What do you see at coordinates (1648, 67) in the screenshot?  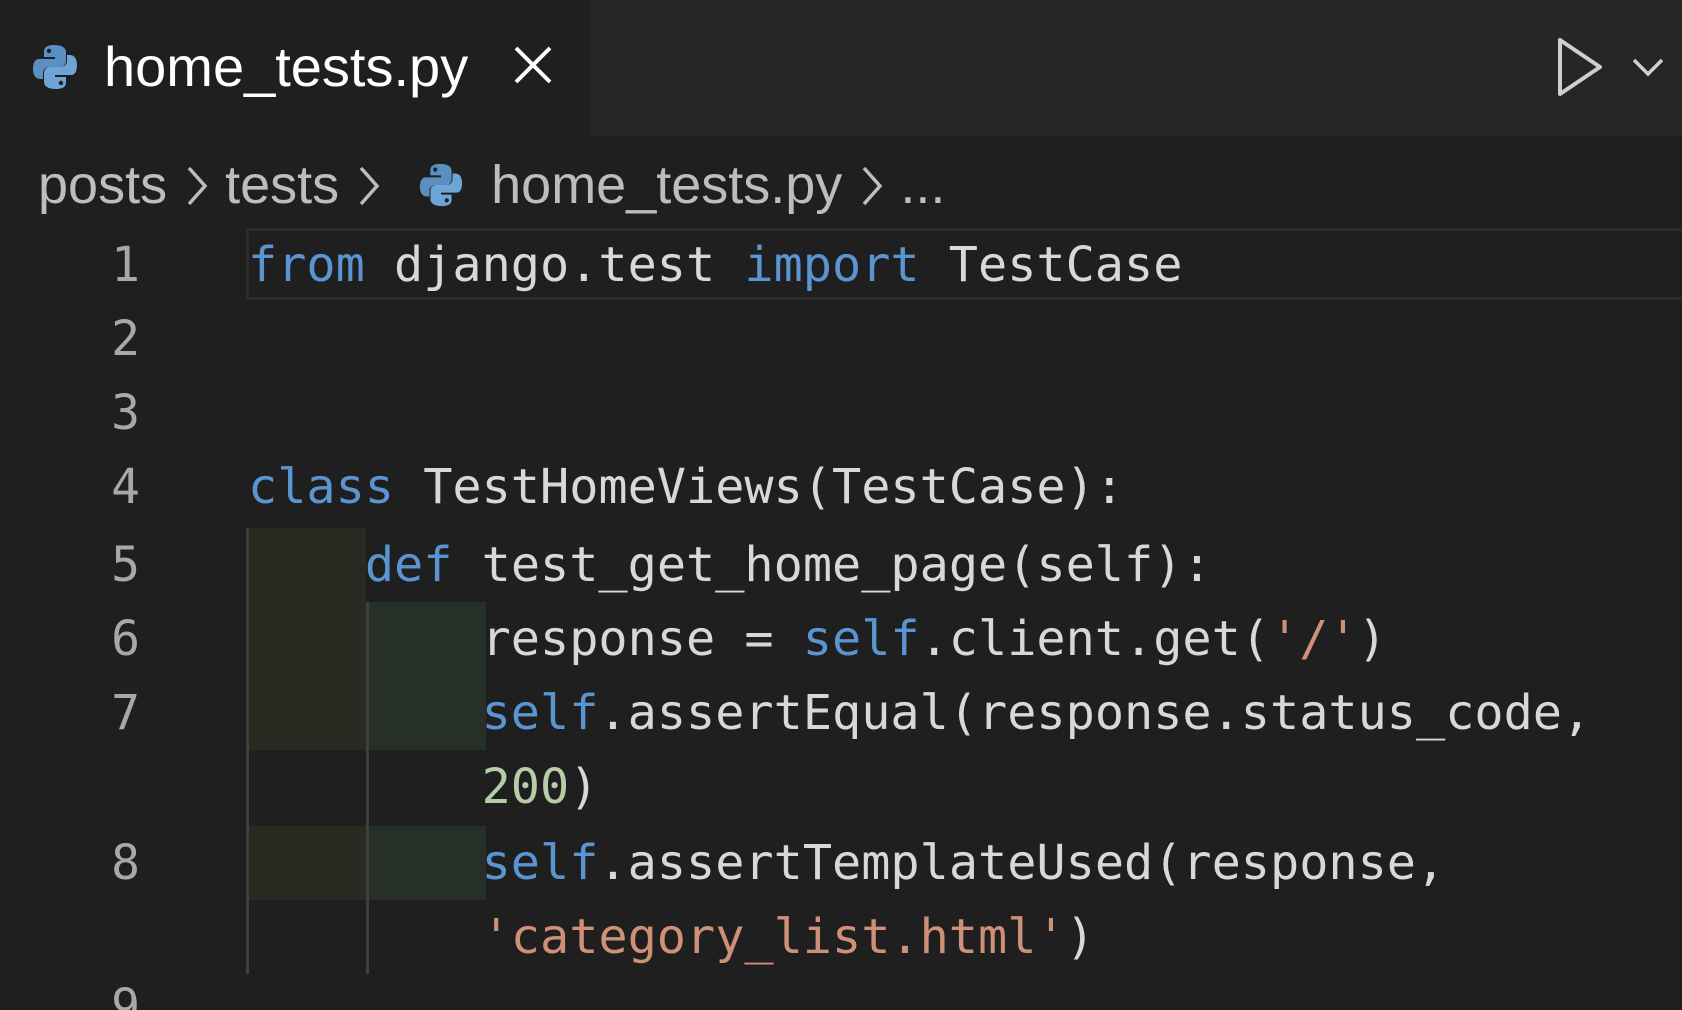 I see `chevron-down-icon` at bounding box center [1648, 67].